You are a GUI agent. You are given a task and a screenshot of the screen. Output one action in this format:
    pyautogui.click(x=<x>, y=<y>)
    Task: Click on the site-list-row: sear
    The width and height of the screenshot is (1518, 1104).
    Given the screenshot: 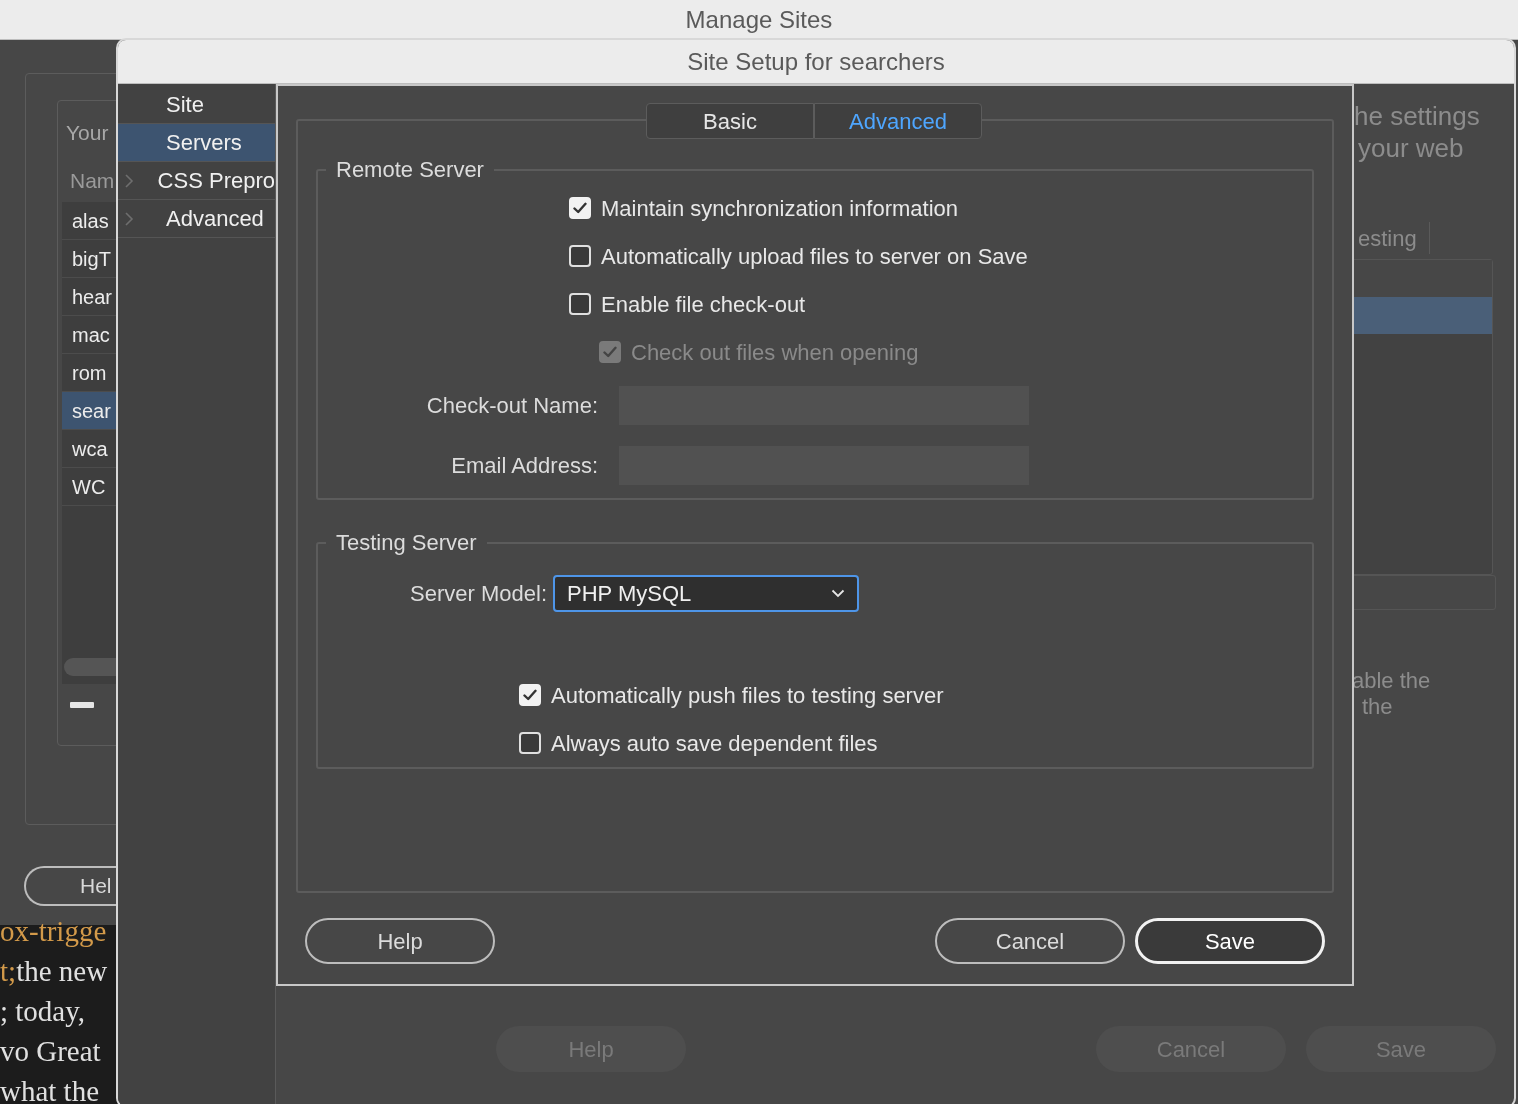 What is the action you would take?
    pyautogui.click(x=89, y=411)
    